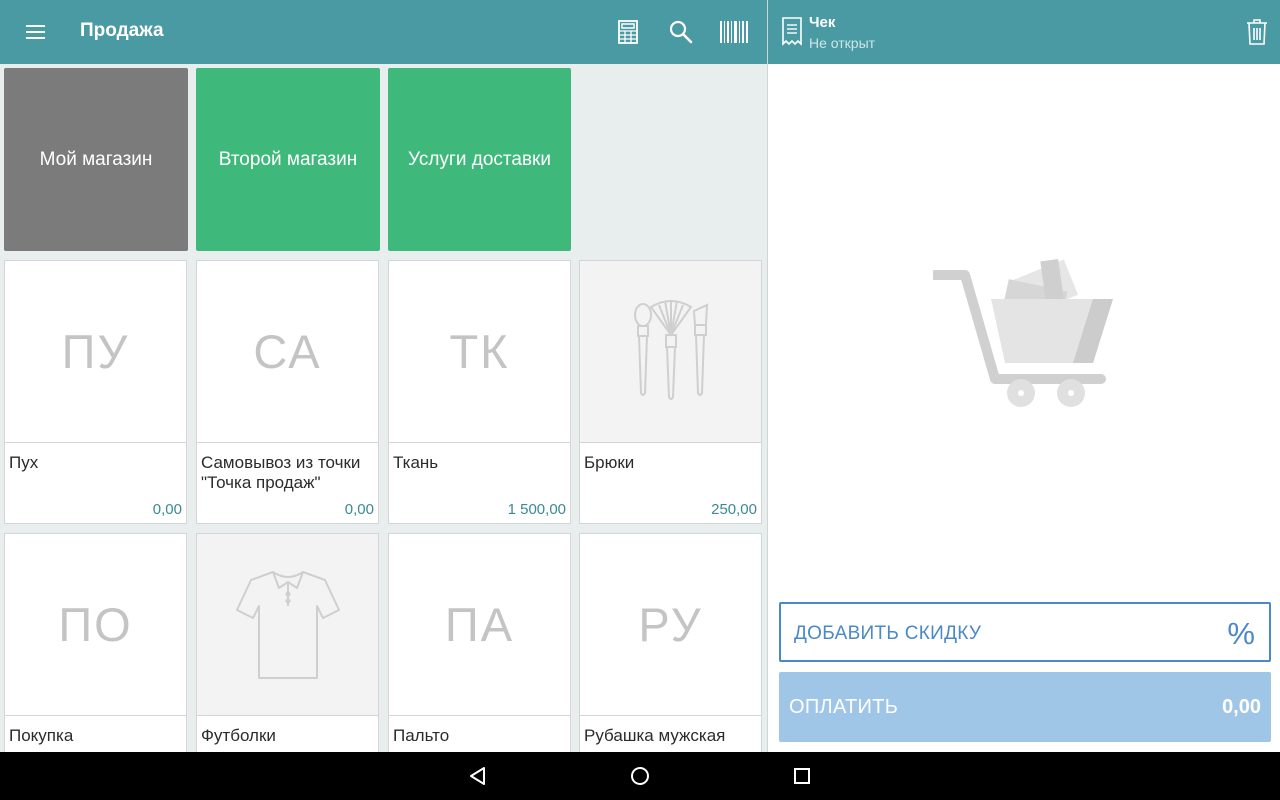  What do you see at coordinates (1024, 32) in the screenshot?
I see `receipt-toolbar: Чек Не открыт` at bounding box center [1024, 32].